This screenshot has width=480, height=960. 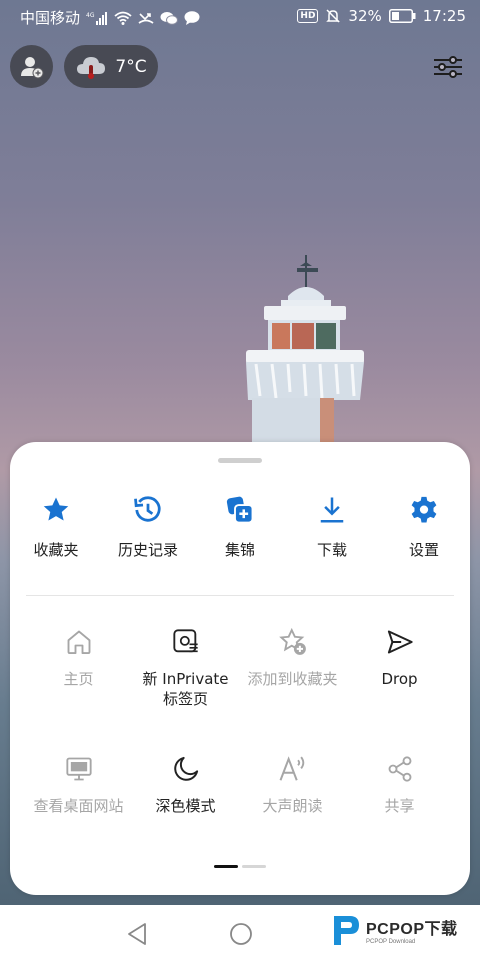 I want to click on downloads-button: 下载, so click(x=332, y=526).